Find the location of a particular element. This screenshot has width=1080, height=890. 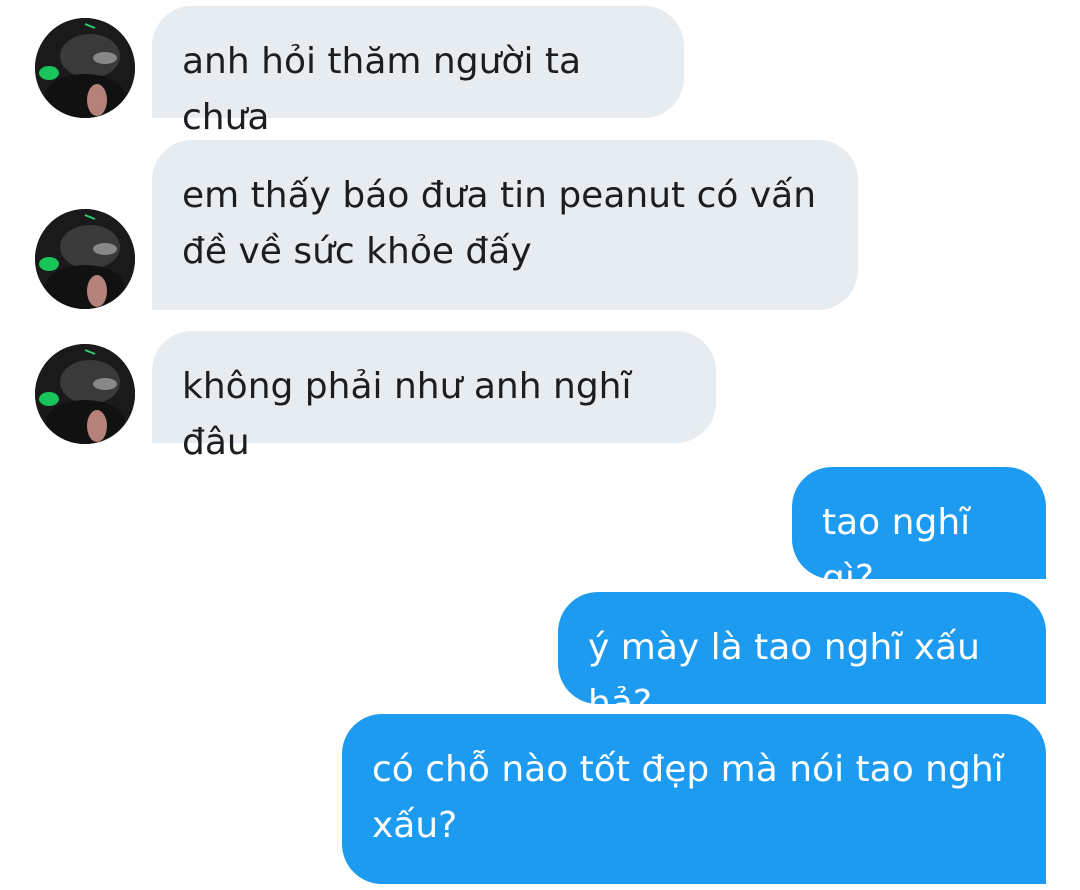

incoming-message: anh hỏi thăm người ta chưa is located at coordinates (418, 72).